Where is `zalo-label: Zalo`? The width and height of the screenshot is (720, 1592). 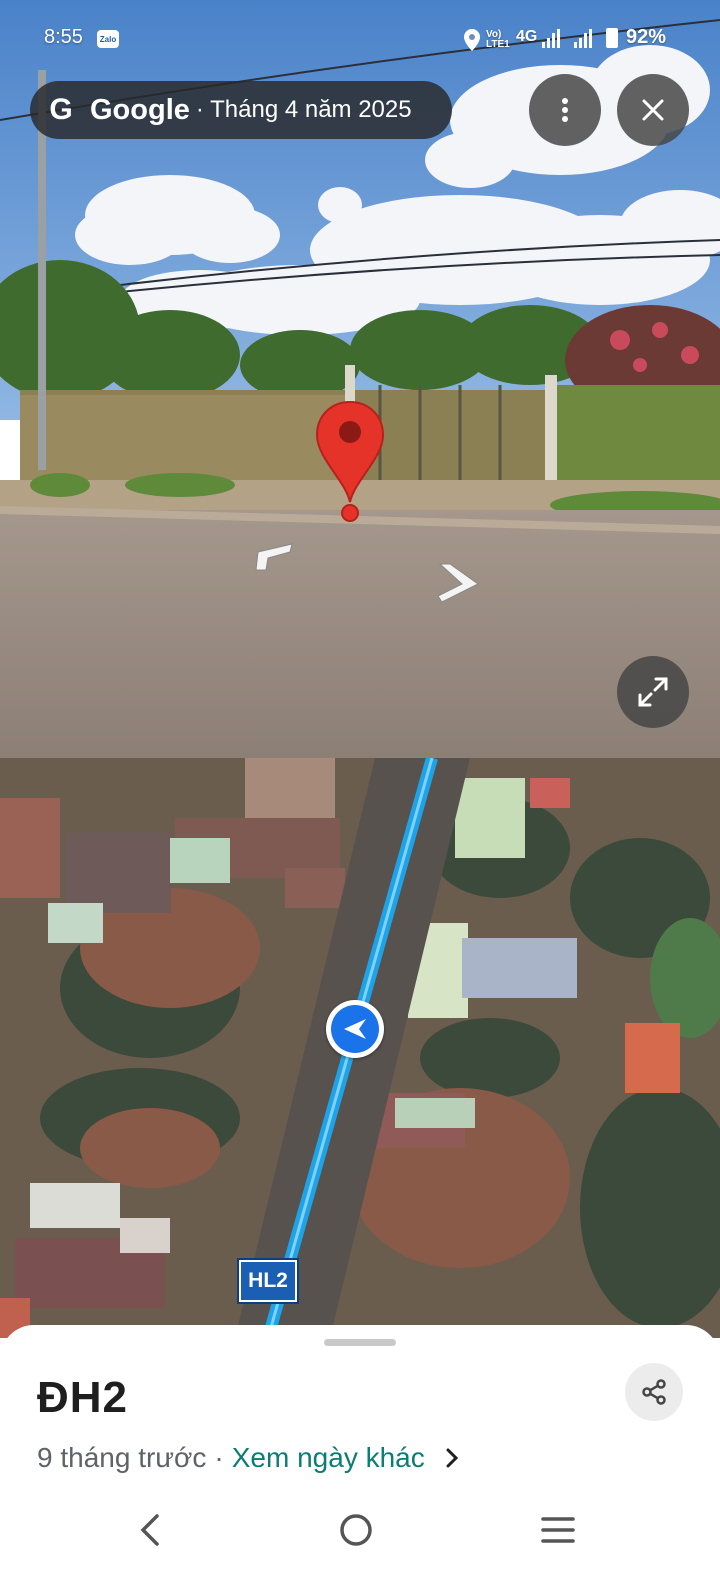
zalo-label: Zalo is located at coordinates (108, 39).